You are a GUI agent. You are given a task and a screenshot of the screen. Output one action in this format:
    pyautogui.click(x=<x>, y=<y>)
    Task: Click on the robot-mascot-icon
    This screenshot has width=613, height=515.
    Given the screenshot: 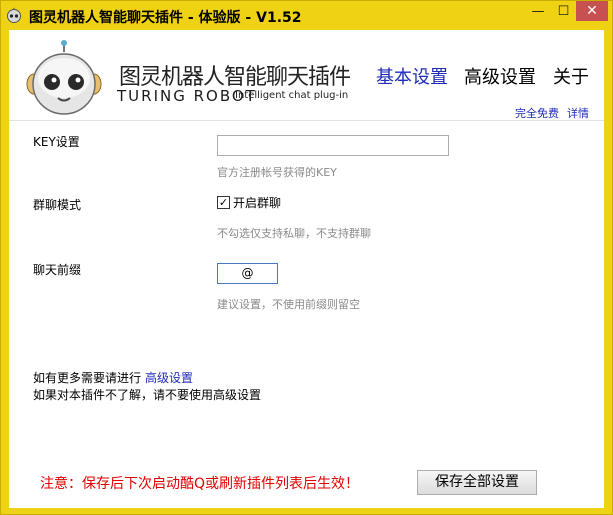 What is the action you would take?
    pyautogui.click(x=64, y=77)
    